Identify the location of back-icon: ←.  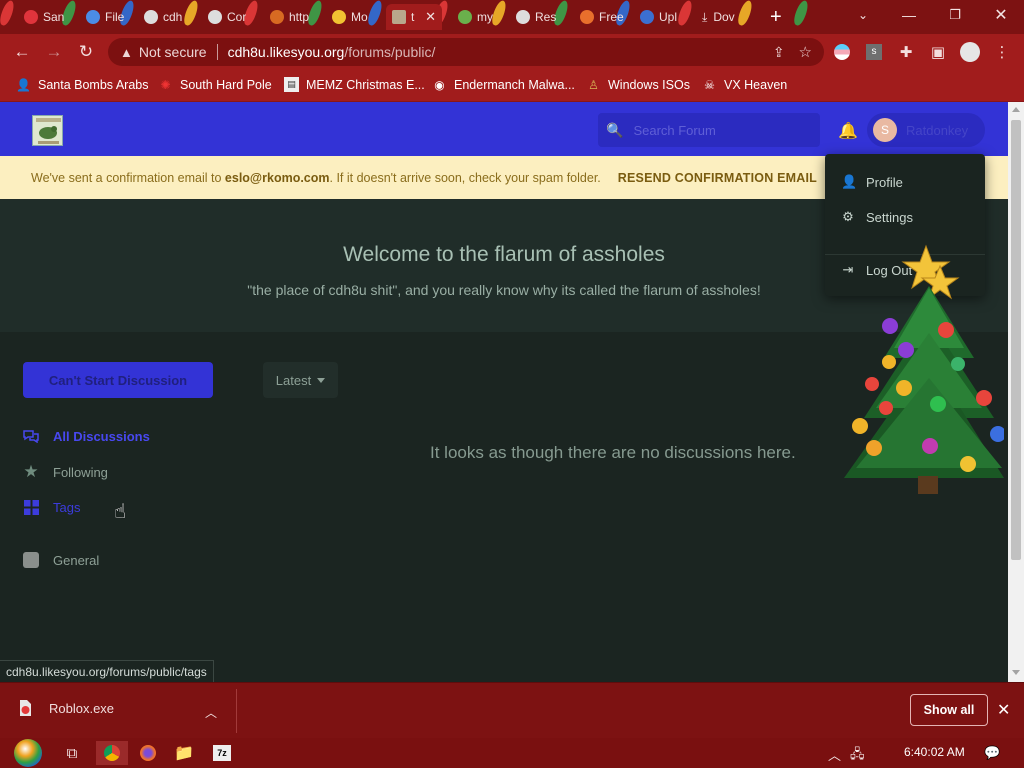
(22, 52).